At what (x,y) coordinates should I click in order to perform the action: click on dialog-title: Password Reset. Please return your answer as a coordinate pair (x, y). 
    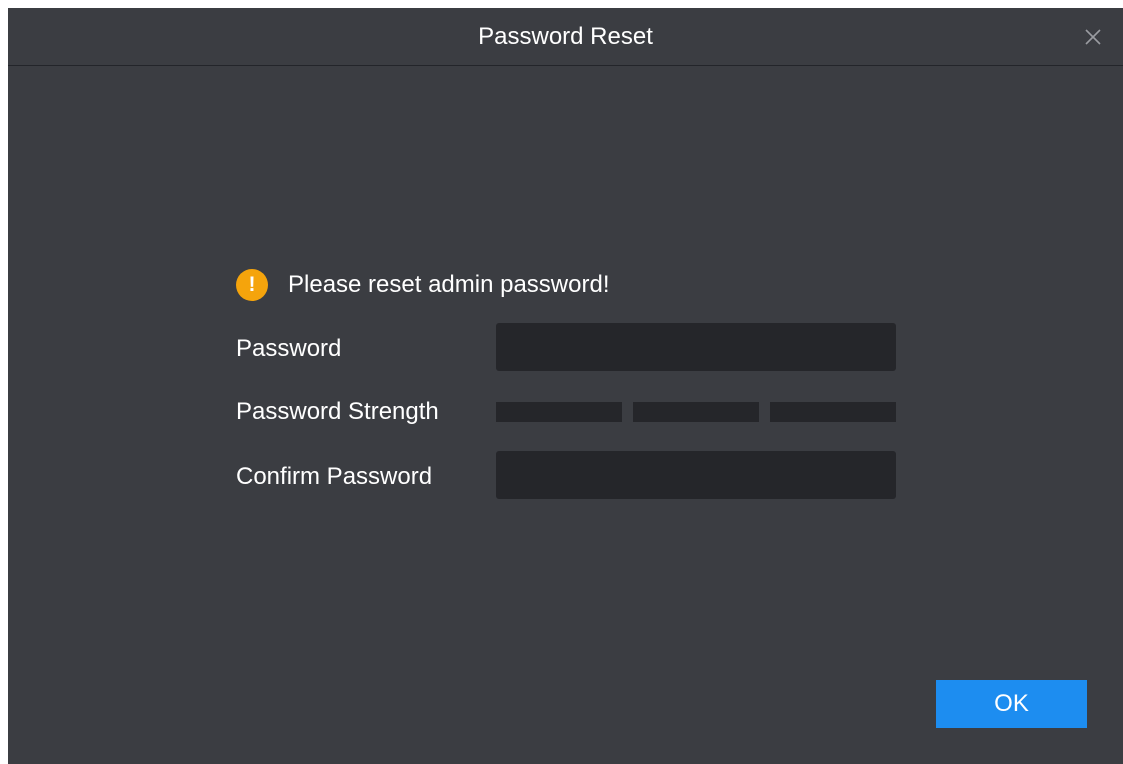
    Looking at the image, I should click on (565, 36).